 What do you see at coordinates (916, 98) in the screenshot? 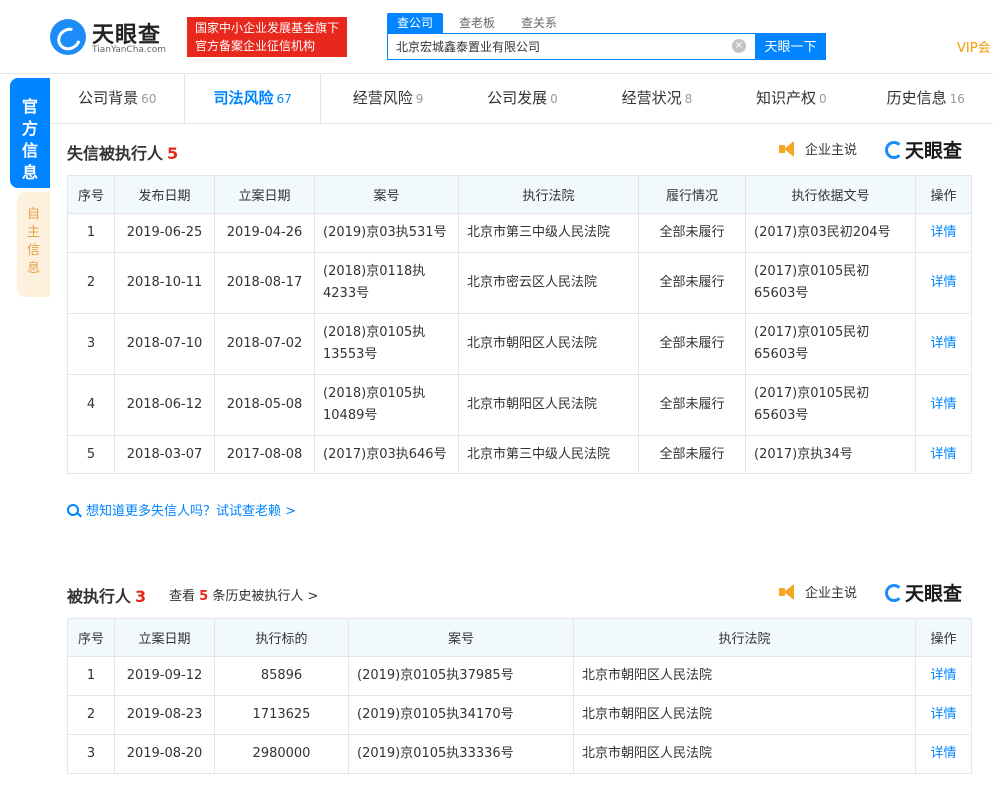
I see `tab-label: 历史信息` at bounding box center [916, 98].